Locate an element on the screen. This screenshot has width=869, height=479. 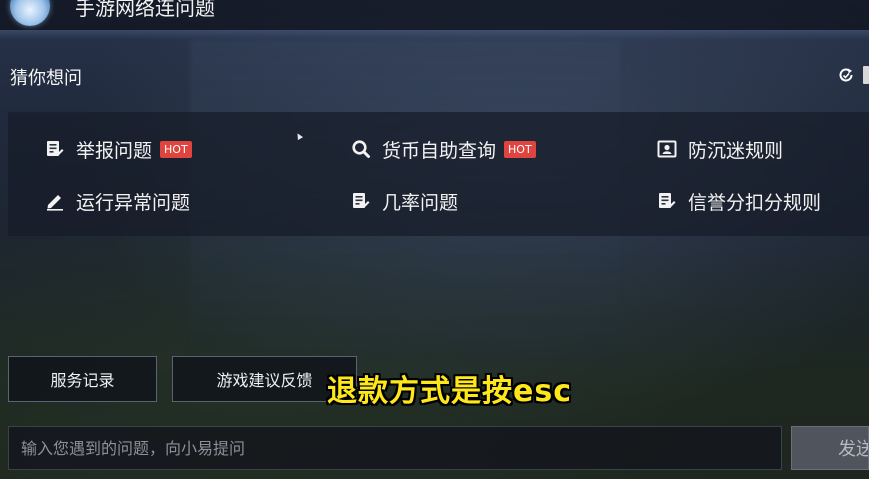
question-item: 运行异常问题 is located at coordinates (117, 201).